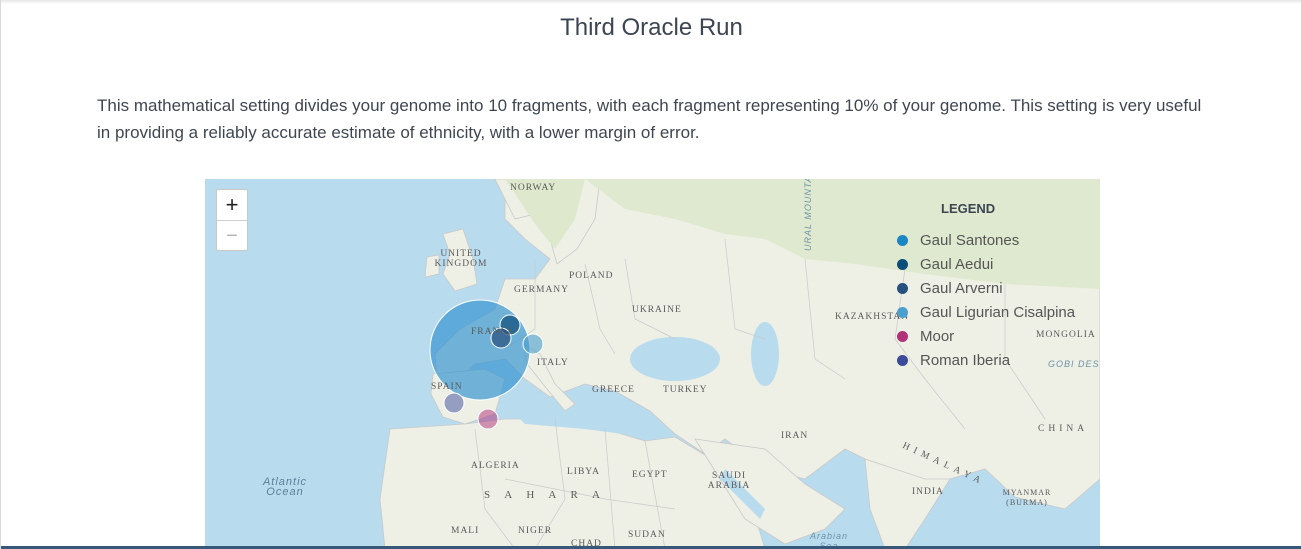 This screenshot has width=1301, height=549. Describe the element at coordinates (465, 531) in the screenshot. I see `label-mali: MALI` at that location.